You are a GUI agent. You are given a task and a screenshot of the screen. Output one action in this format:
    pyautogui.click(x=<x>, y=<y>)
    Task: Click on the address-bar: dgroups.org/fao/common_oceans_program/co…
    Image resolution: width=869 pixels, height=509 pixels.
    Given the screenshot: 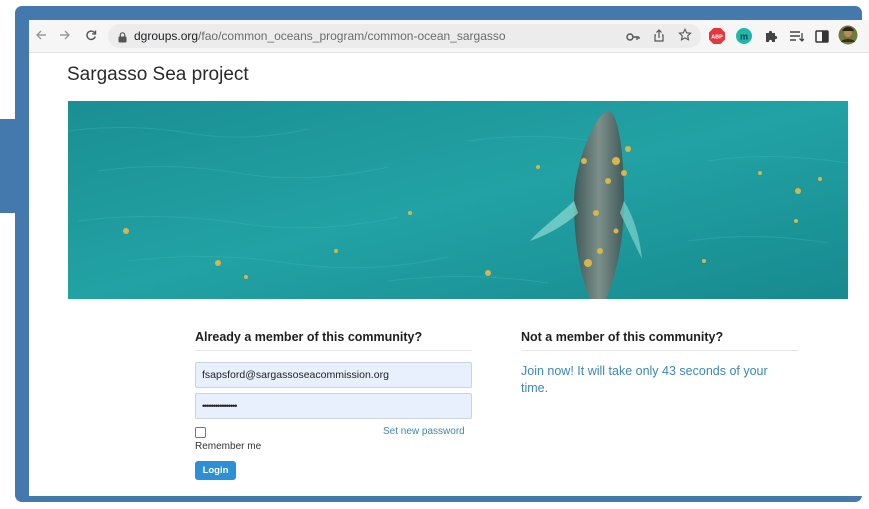 What is the action you would take?
    pyautogui.click(x=404, y=36)
    